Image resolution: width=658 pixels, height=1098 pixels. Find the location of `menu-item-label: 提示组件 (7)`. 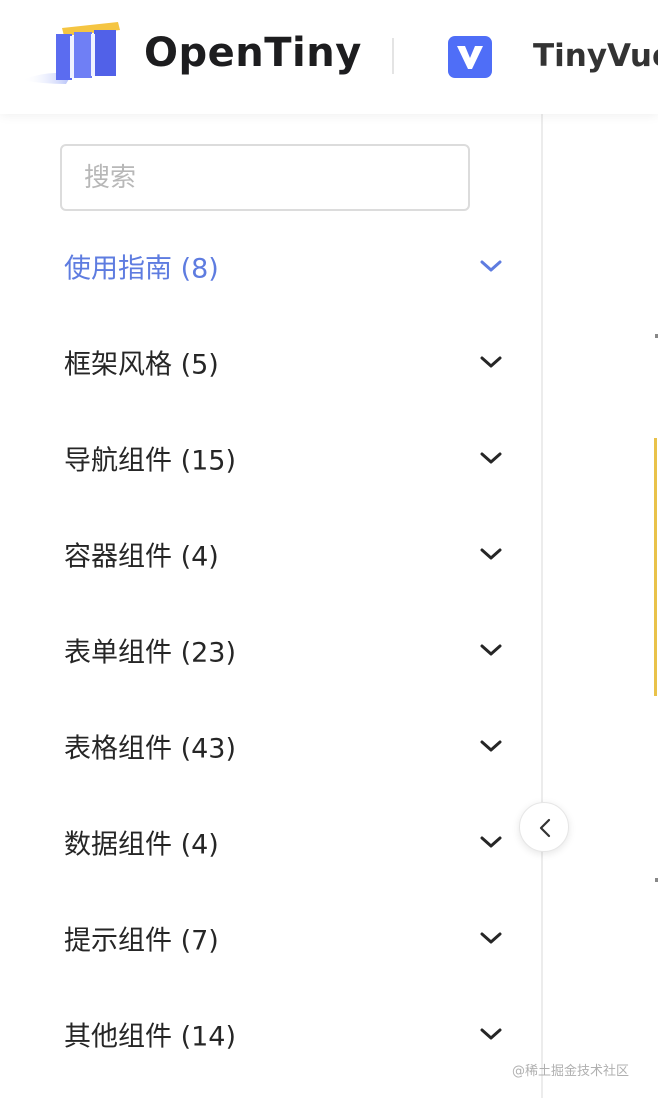

menu-item-label: 提示组件 (7) is located at coordinates (141, 941).